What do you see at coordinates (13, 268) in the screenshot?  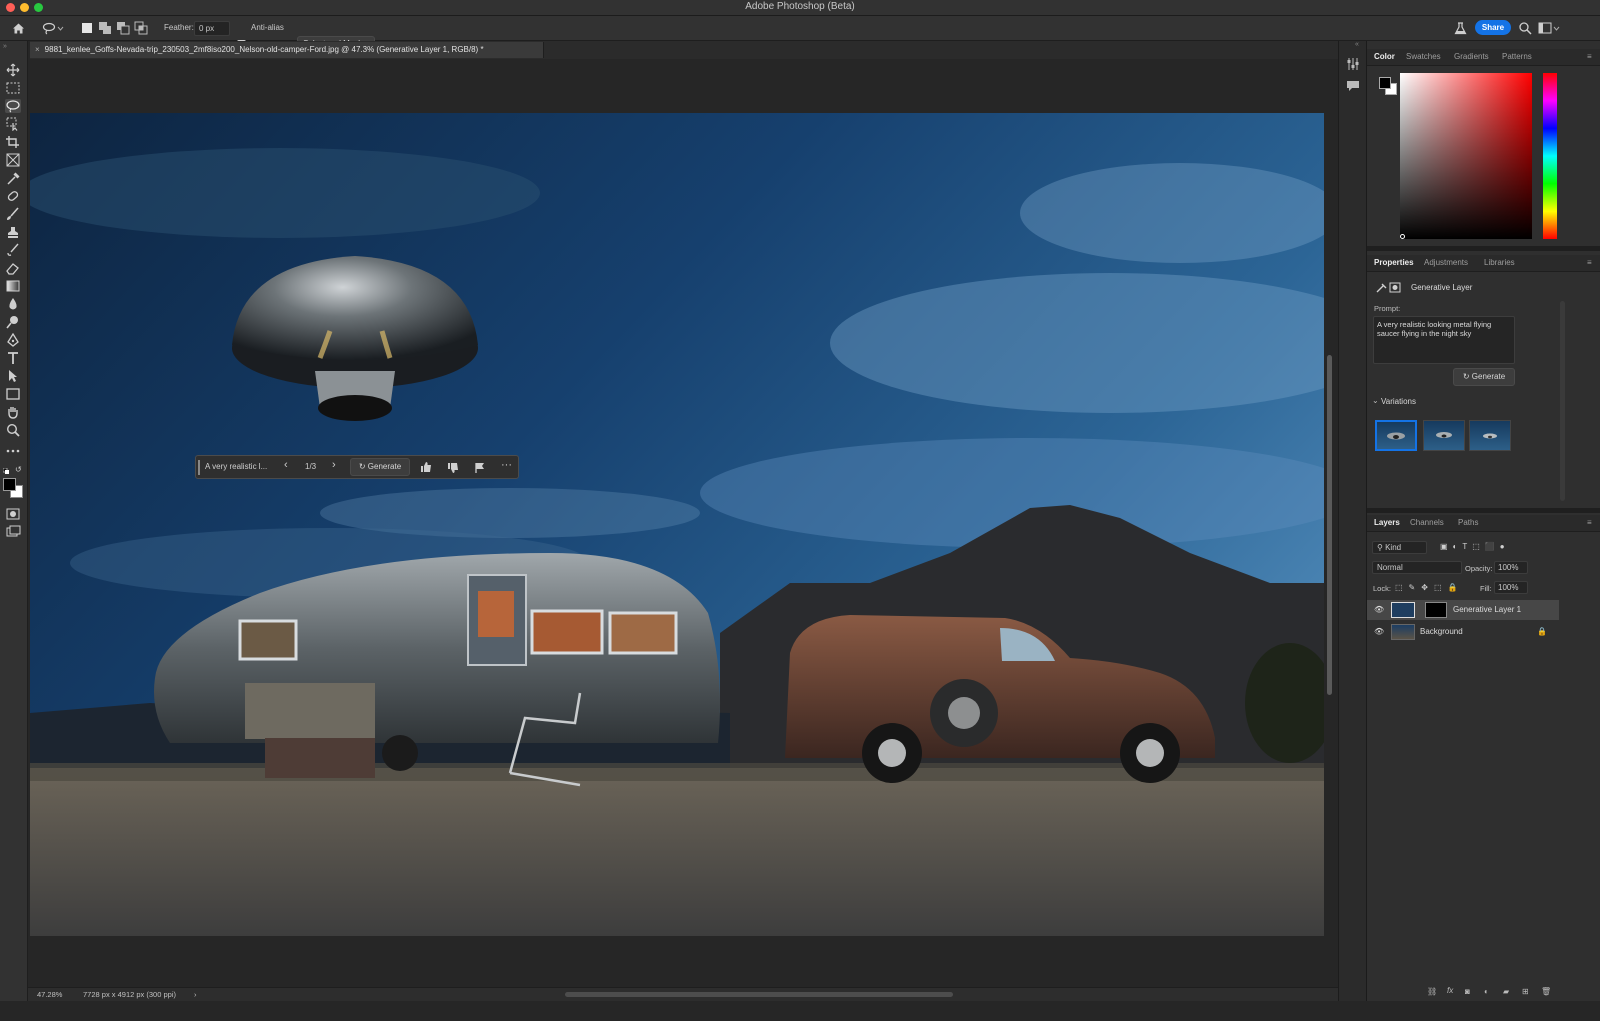 I see `eraser-icon` at bounding box center [13, 268].